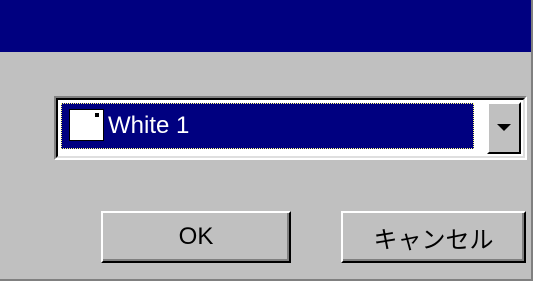  Describe the element at coordinates (504, 128) in the screenshot. I see `chevron-down-icon` at that location.